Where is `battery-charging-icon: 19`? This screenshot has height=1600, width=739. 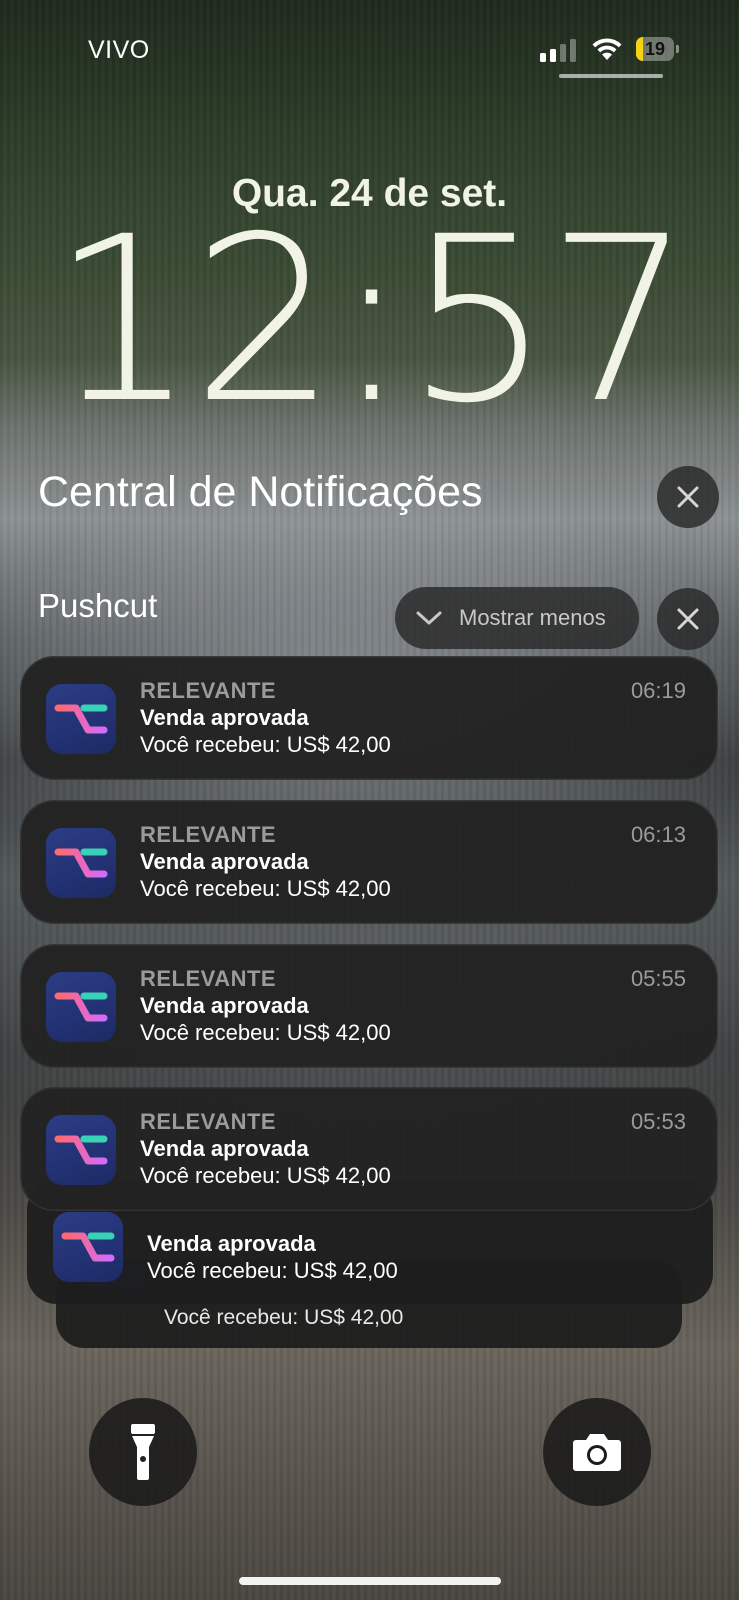
battery-charging-icon: 19 is located at coordinates (658, 49).